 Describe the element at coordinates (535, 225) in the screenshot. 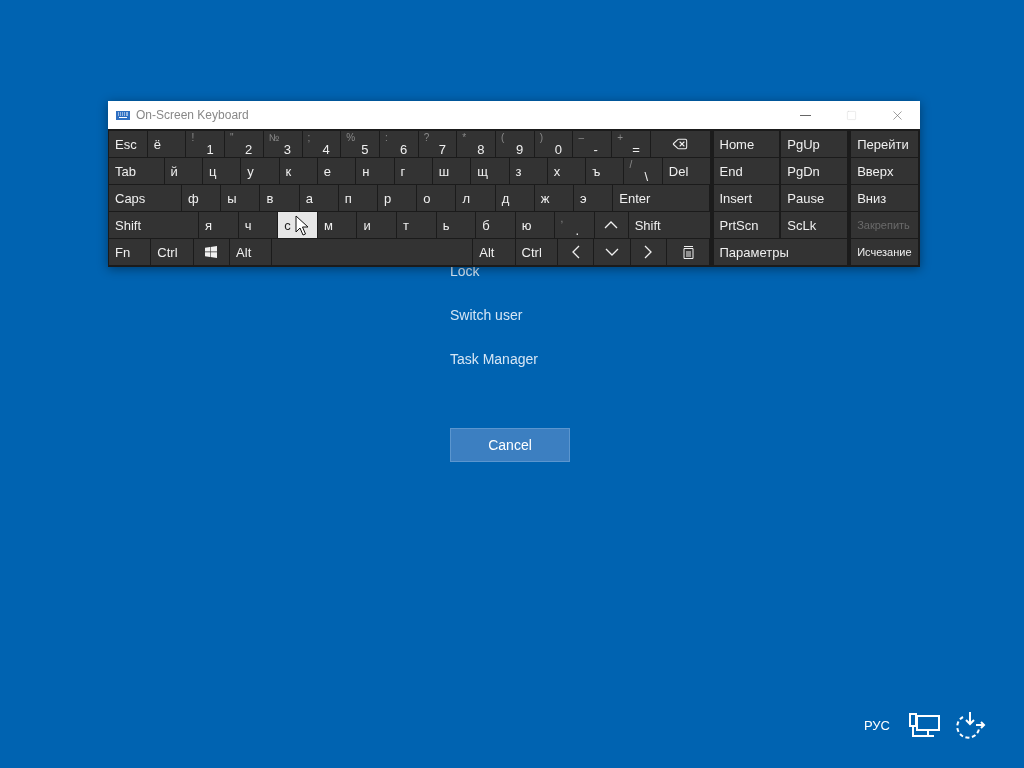

I see `key: ю` at that location.